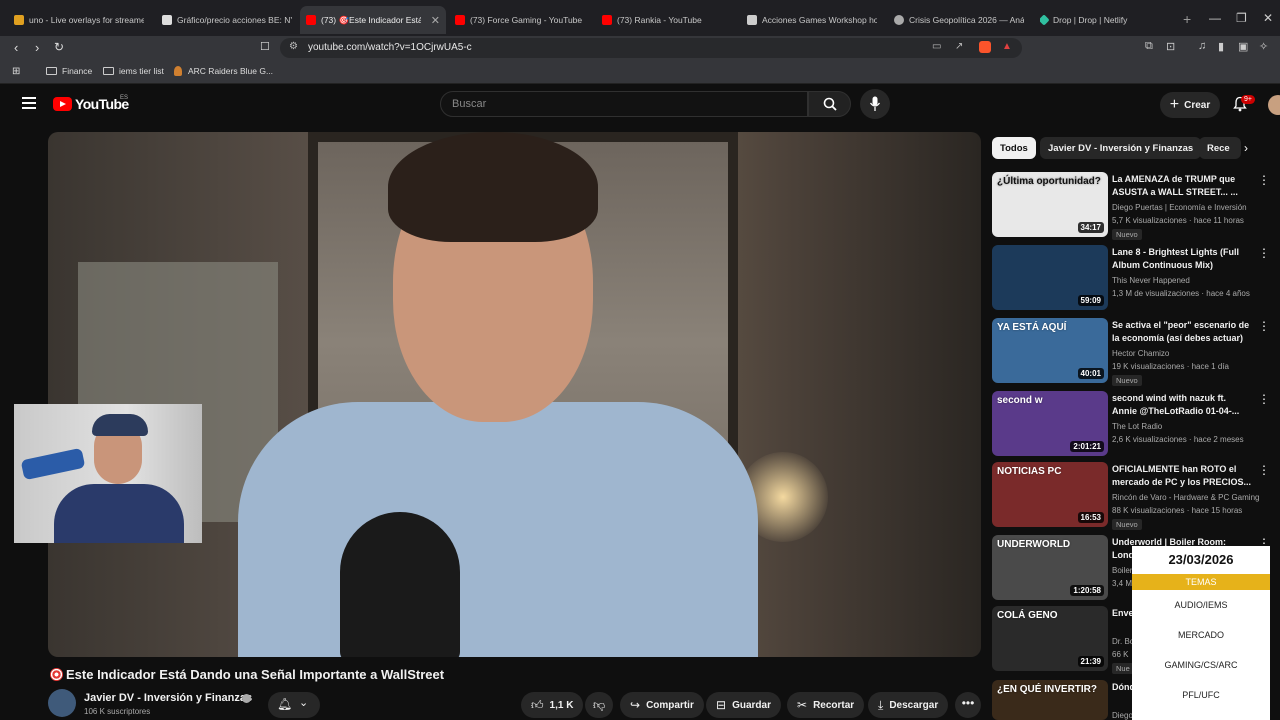  What do you see at coordinates (1243, 46) in the screenshot?
I see `wallet-icon: ▣` at bounding box center [1243, 46].